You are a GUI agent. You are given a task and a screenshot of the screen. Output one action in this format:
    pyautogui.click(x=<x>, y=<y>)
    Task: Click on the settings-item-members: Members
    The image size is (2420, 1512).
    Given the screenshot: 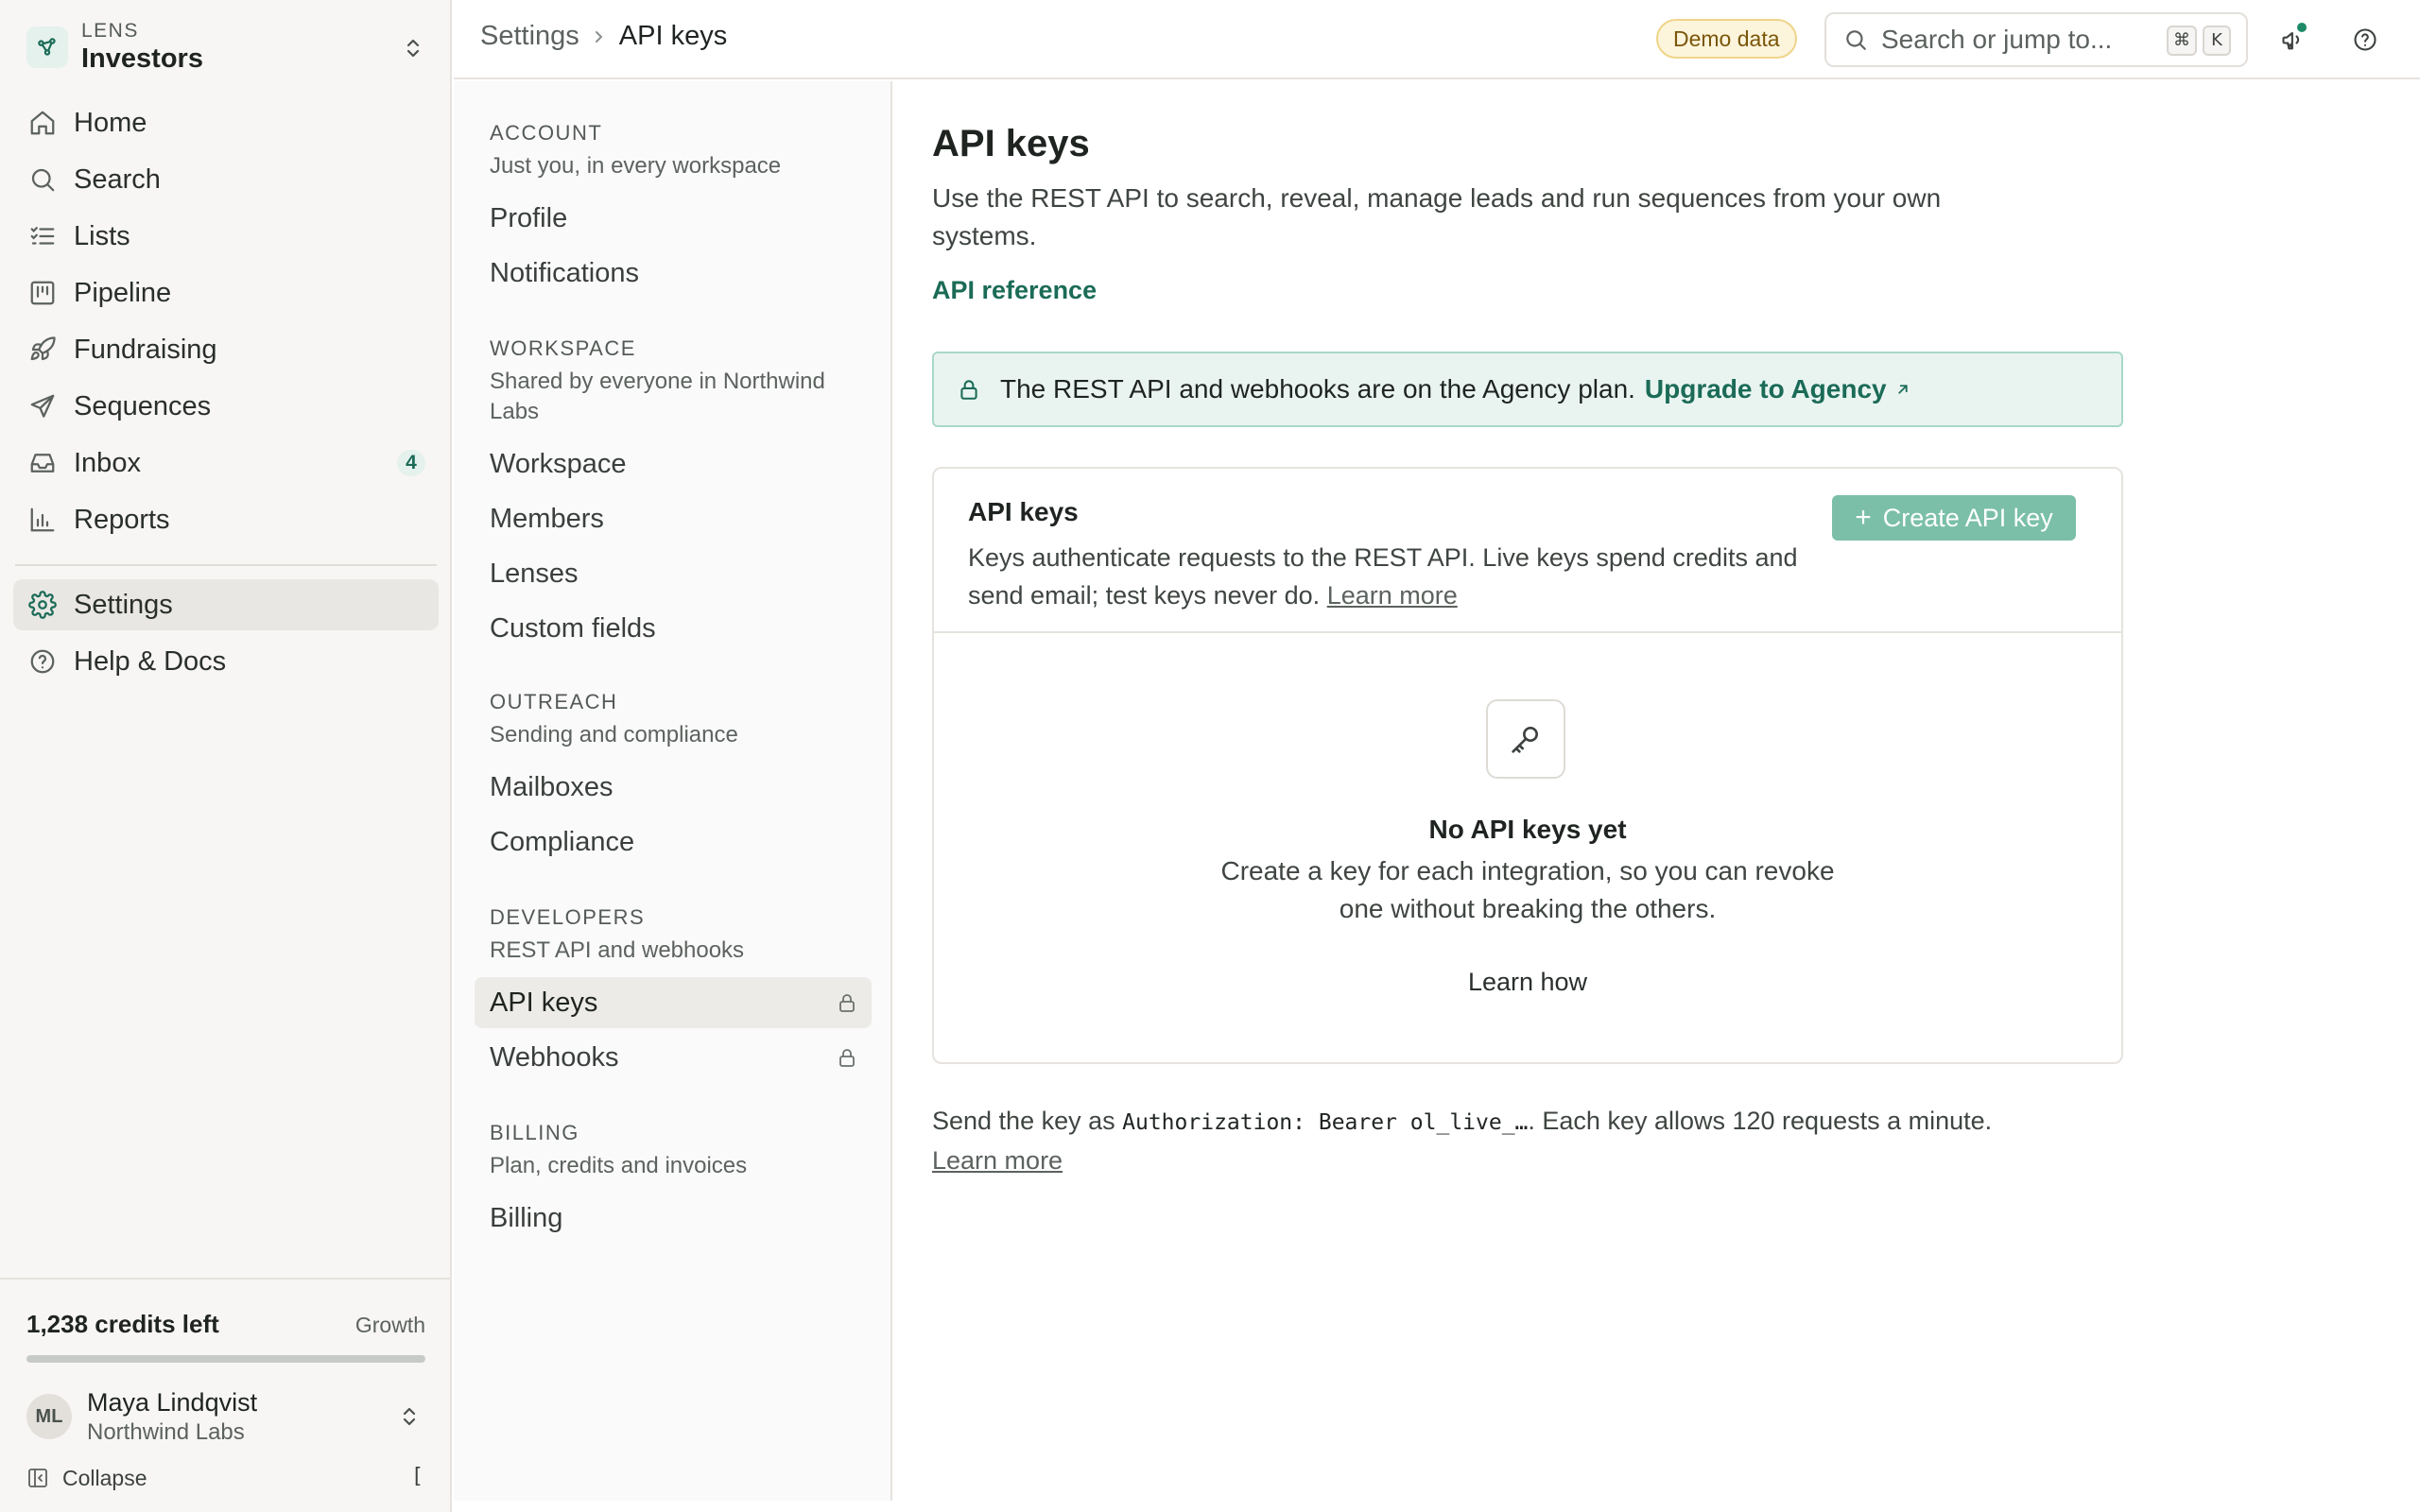 What is the action you would take?
    pyautogui.click(x=673, y=518)
    